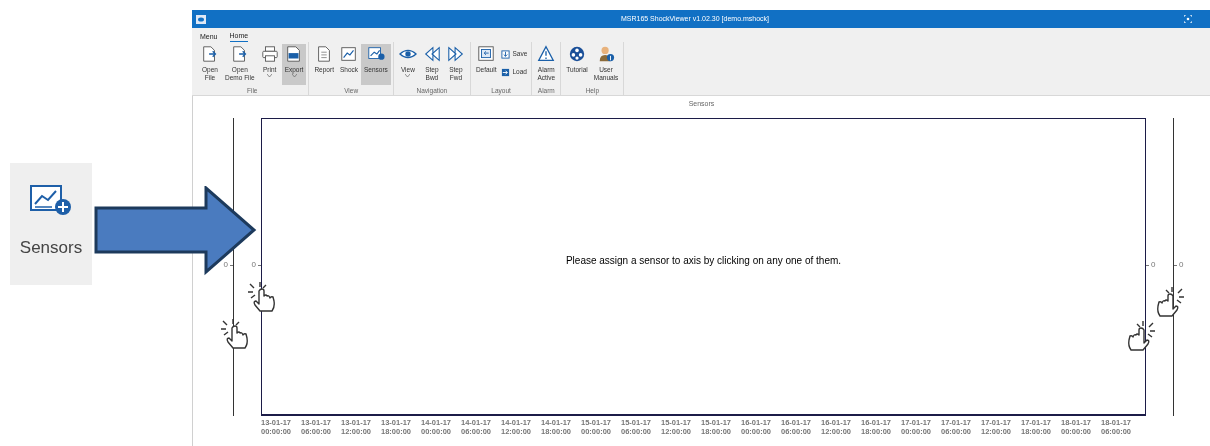 The width and height of the screenshot is (1210, 446). What do you see at coordinates (703, 261) in the screenshot?
I see `chart-message: Please assign a sensor to axis by clicking on any one of them.` at bounding box center [703, 261].